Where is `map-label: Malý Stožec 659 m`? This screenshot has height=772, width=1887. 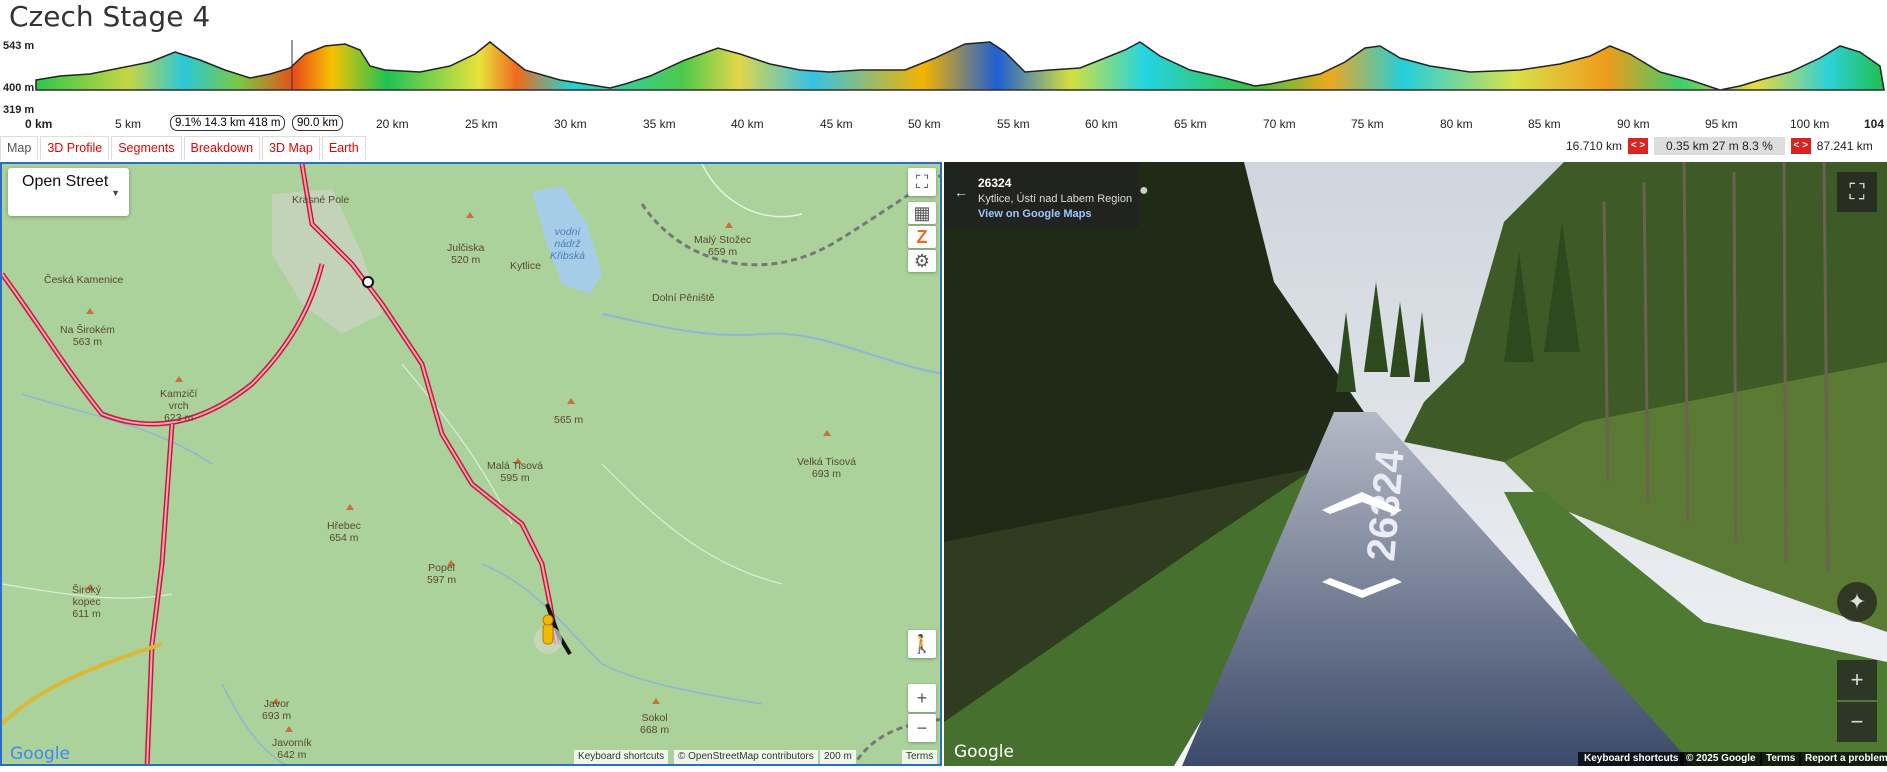 map-label: Malý Stožec 659 m is located at coordinates (723, 246).